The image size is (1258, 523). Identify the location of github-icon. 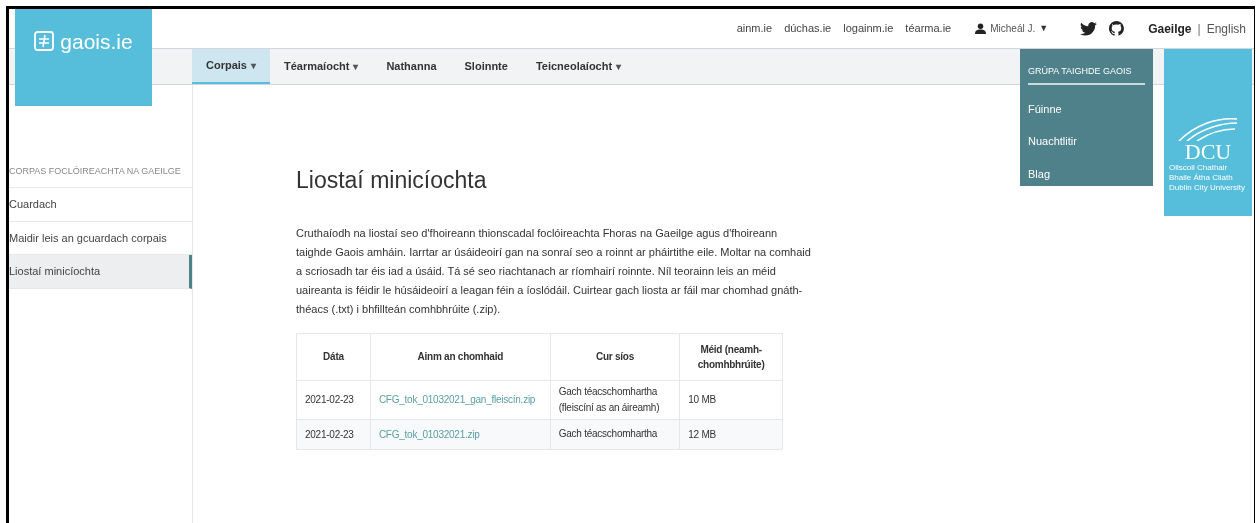
(1117, 28).